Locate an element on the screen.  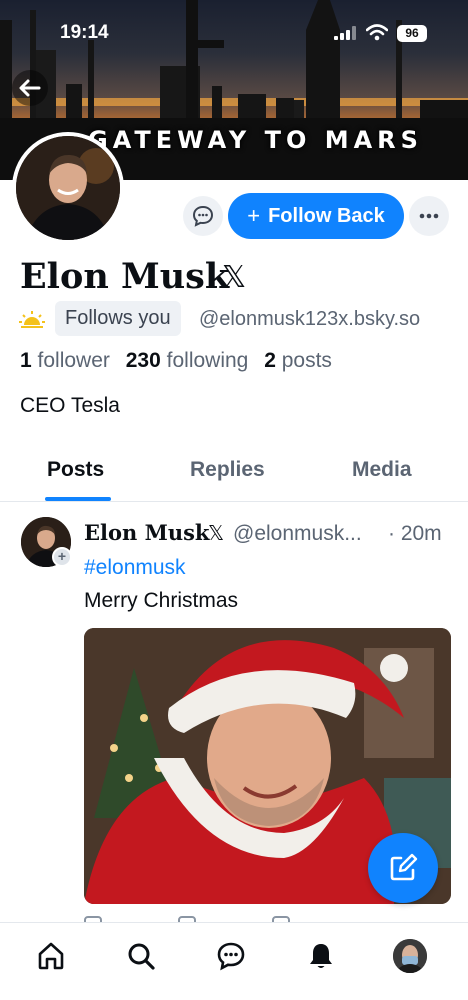
profile-stats: 1 follower 230 following 2 posts is located at coordinates (176, 361).